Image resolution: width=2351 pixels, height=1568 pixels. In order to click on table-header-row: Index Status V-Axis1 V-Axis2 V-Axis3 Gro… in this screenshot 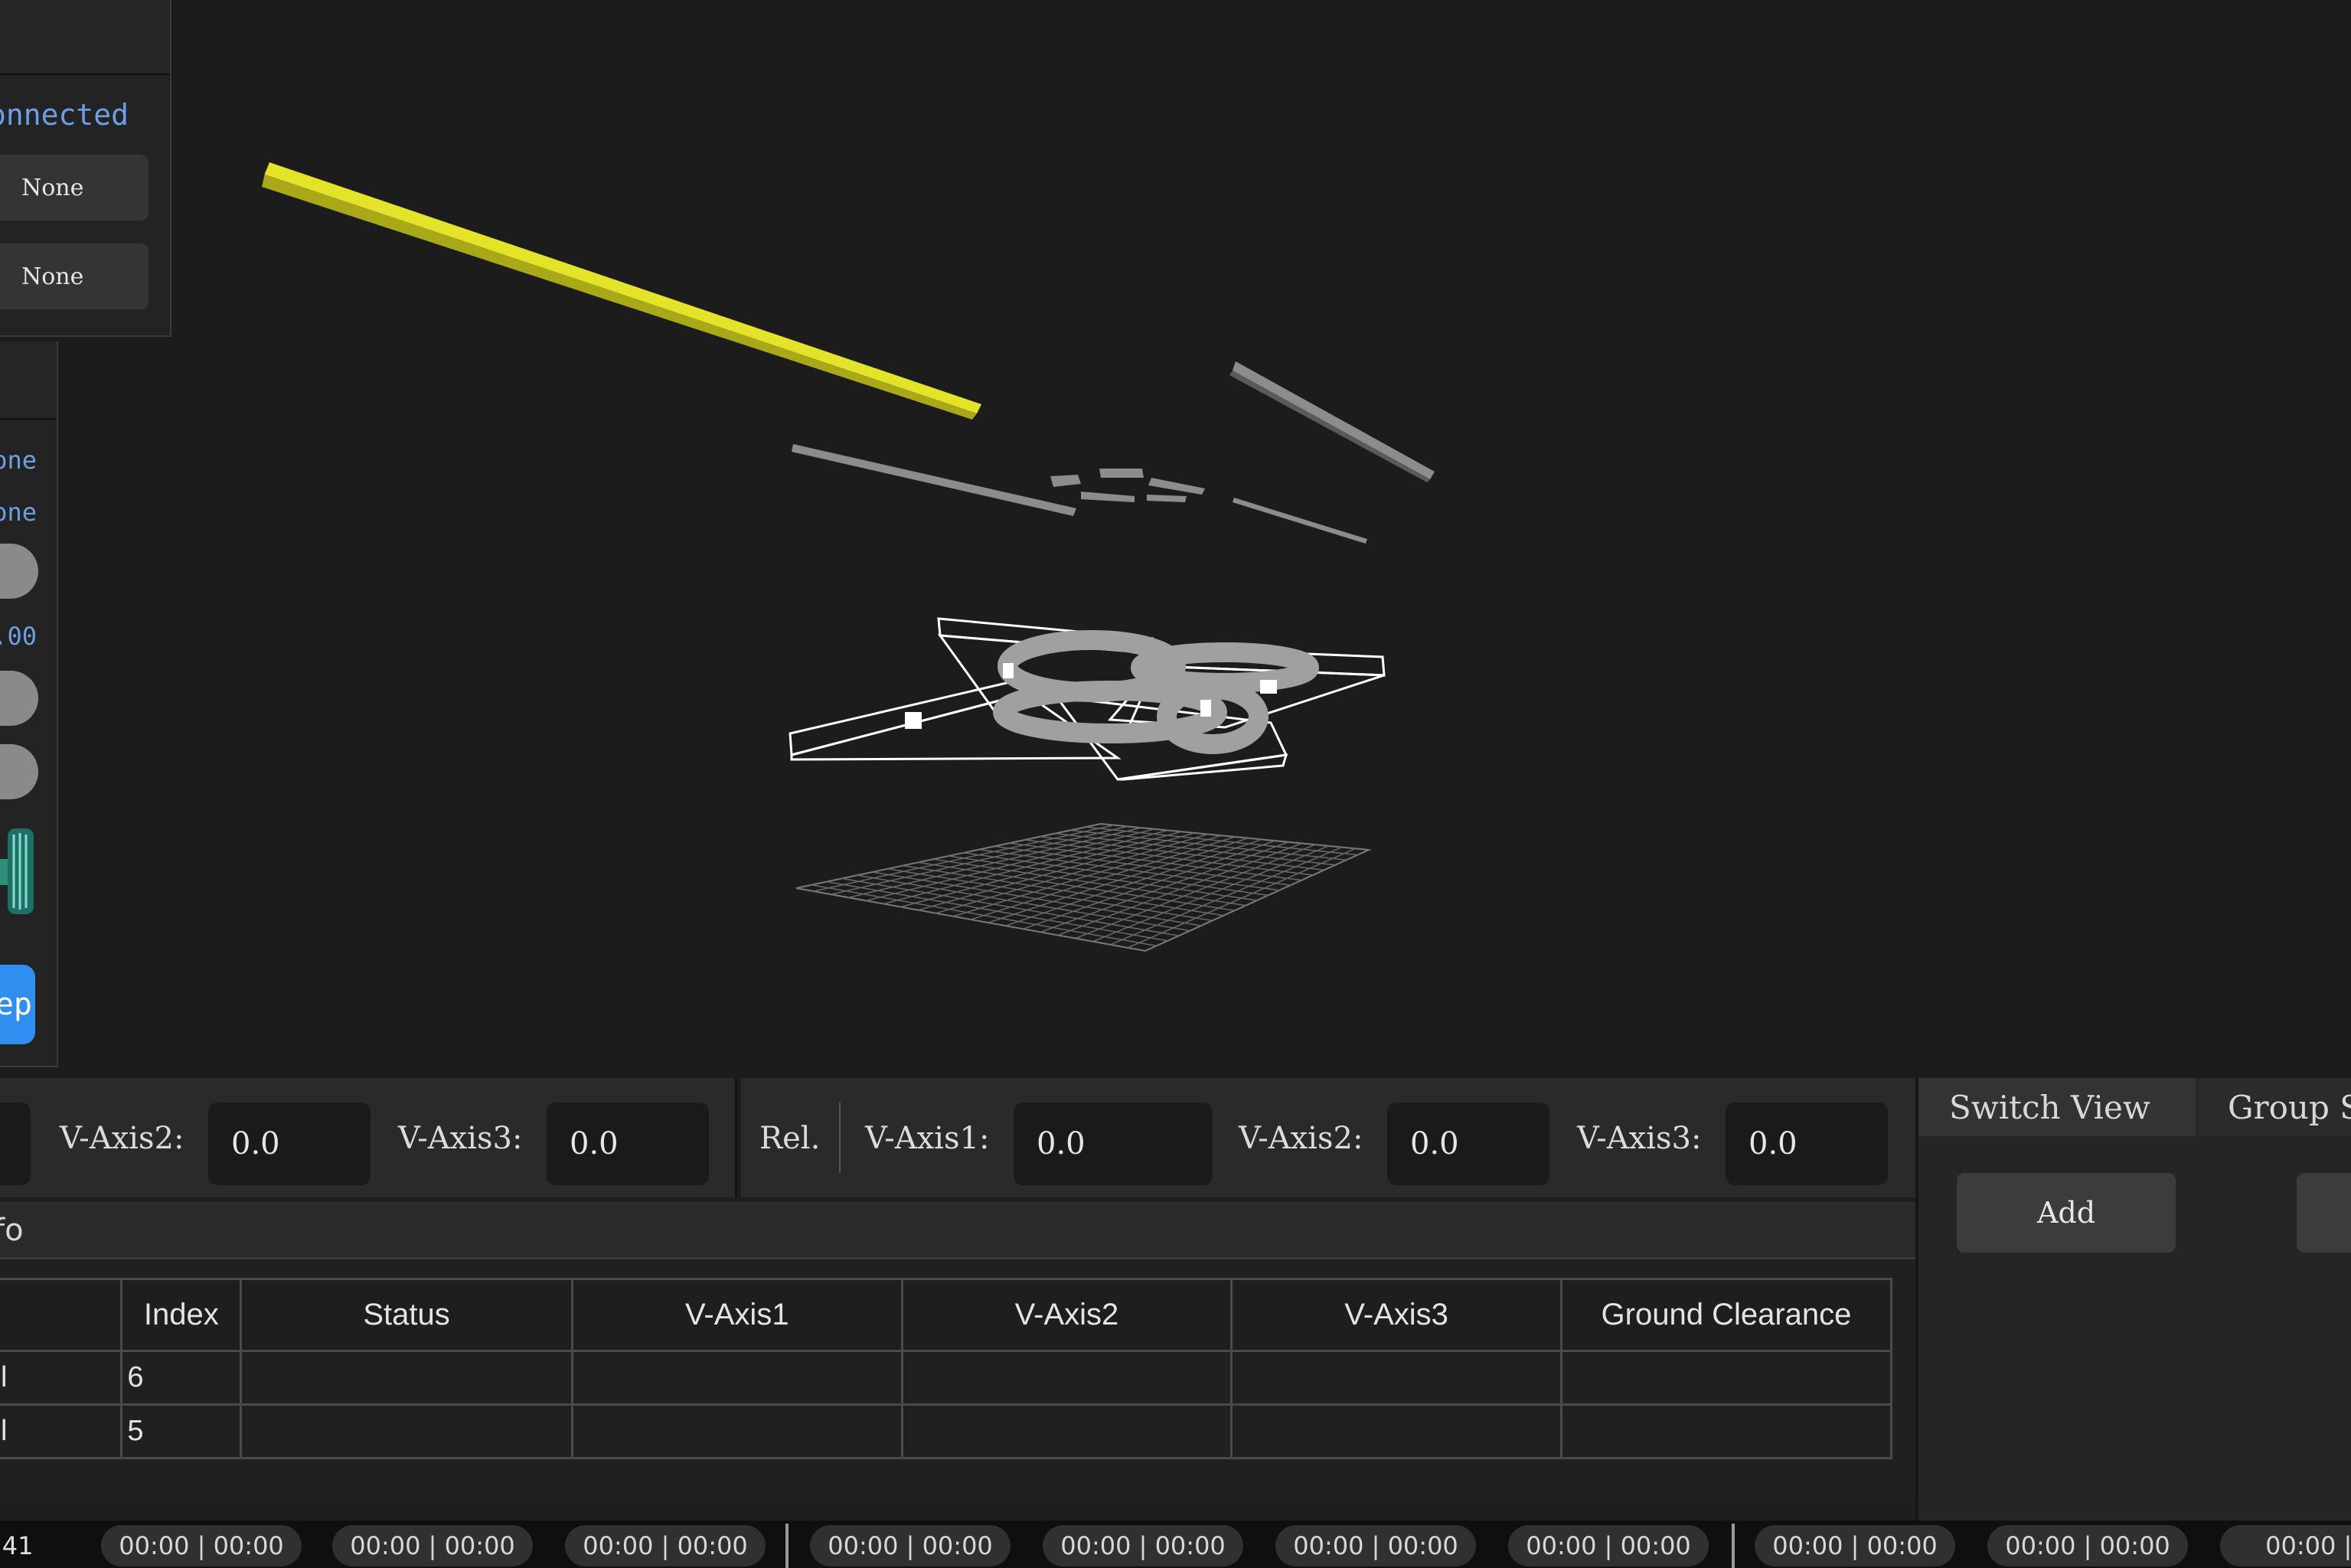, I will do `click(946, 1315)`.